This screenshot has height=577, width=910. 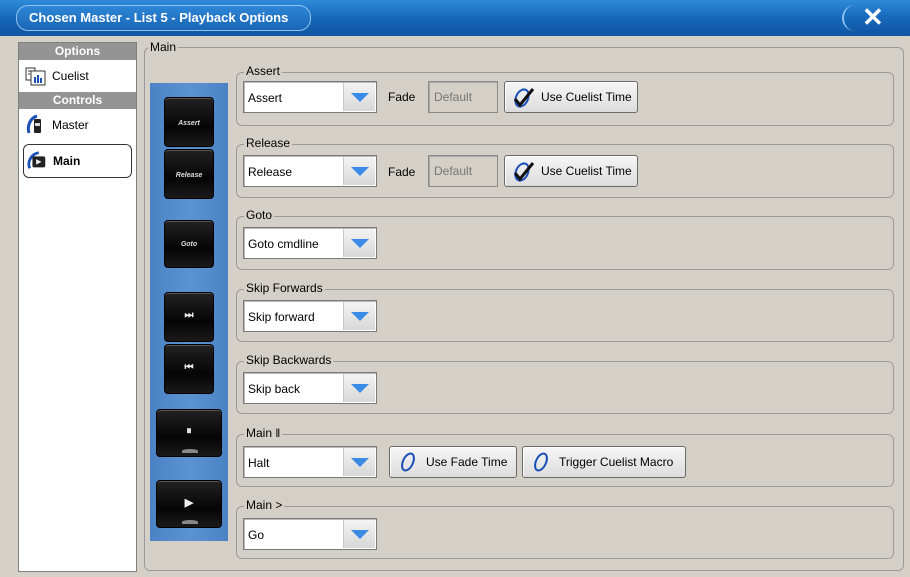 What do you see at coordinates (310, 171) in the screenshot?
I see `release-dropdown: Release` at bounding box center [310, 171].